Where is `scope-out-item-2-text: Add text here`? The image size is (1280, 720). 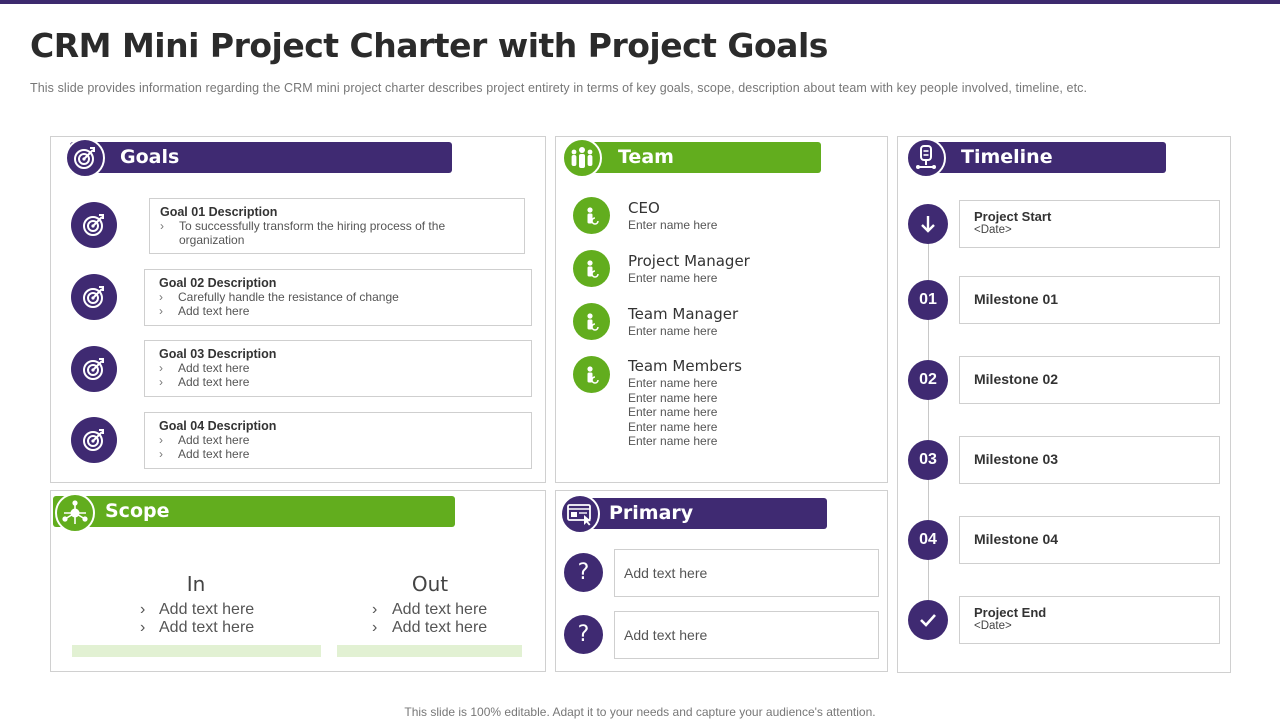 scope-out-item-2-text: Add text here is located at coordinates (440, 627).